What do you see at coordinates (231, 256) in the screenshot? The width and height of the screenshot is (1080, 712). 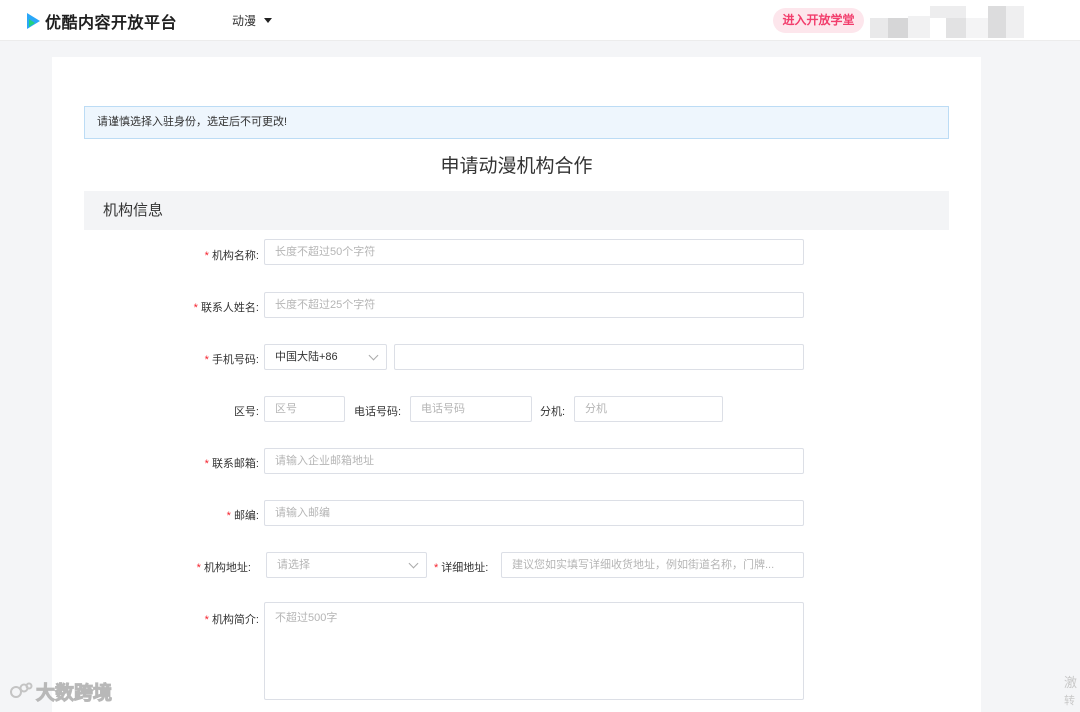 I see `org-name-label: * 机构名称:` at bounding box center [231, 256].